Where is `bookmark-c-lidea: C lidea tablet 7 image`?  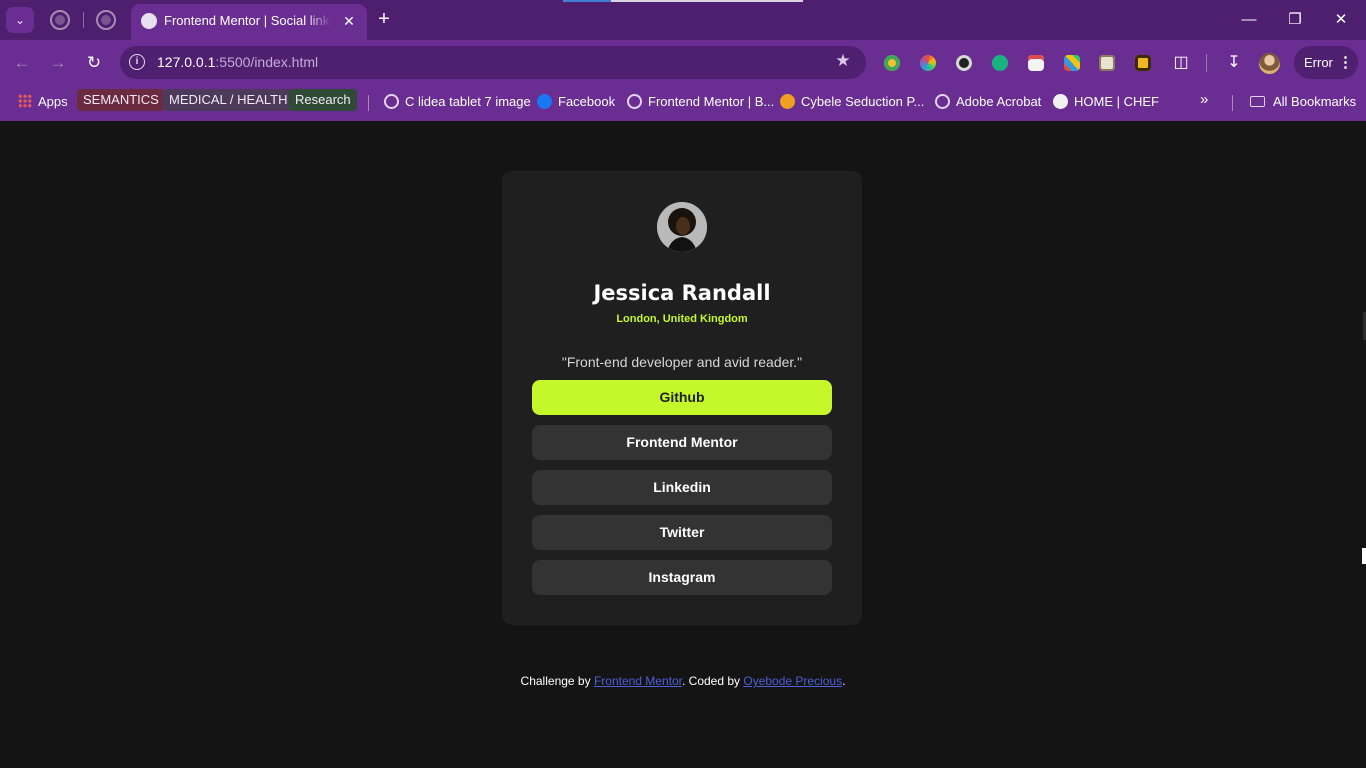
bookmark-c-lidea: C lidea tablet 7 image is located at coordinates (457, 102).